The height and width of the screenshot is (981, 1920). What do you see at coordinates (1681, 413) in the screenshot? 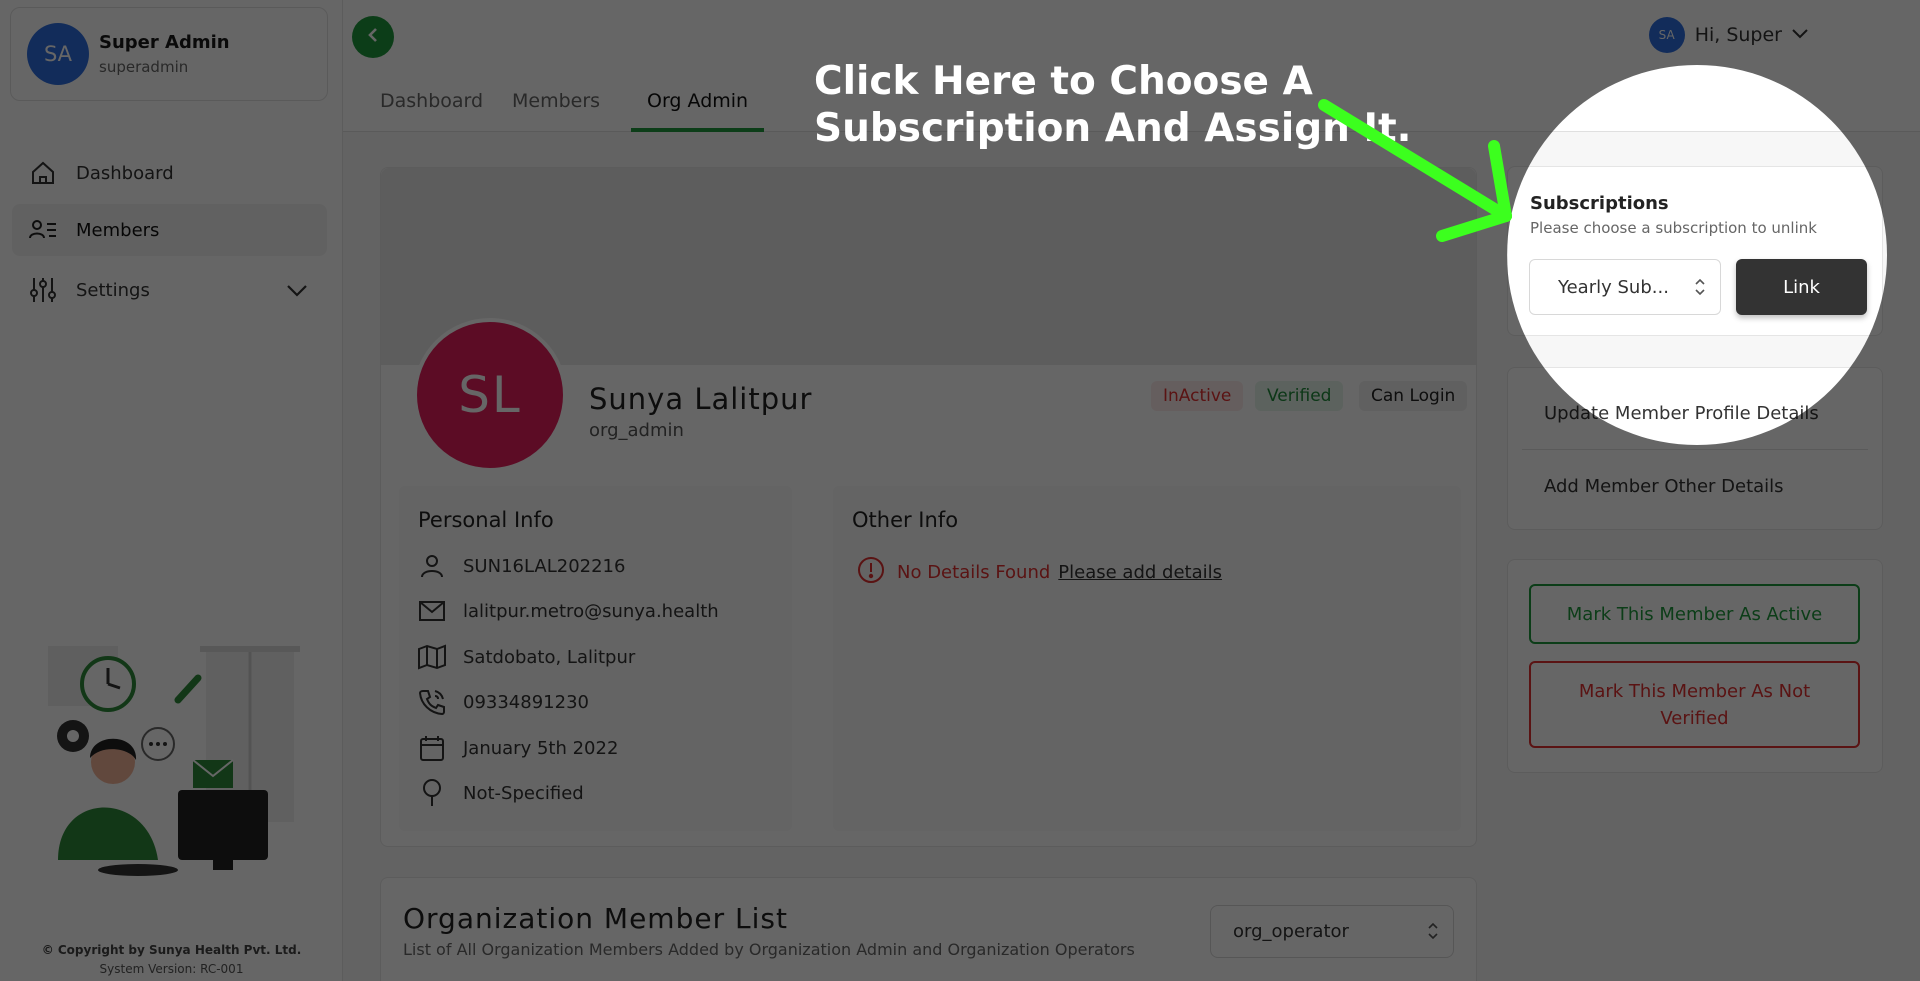
I see `update-profile-link: Update Member Profile Details` at bounding box center [1681, 413].